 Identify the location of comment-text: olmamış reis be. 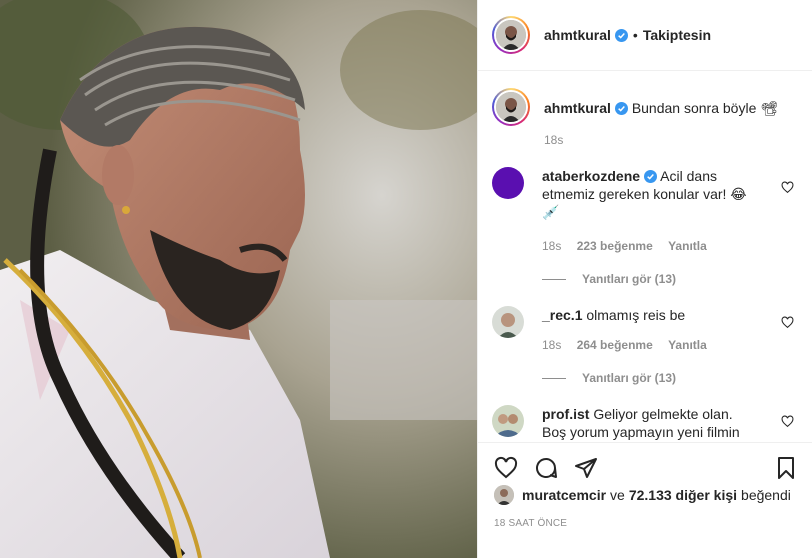
(636, 315).